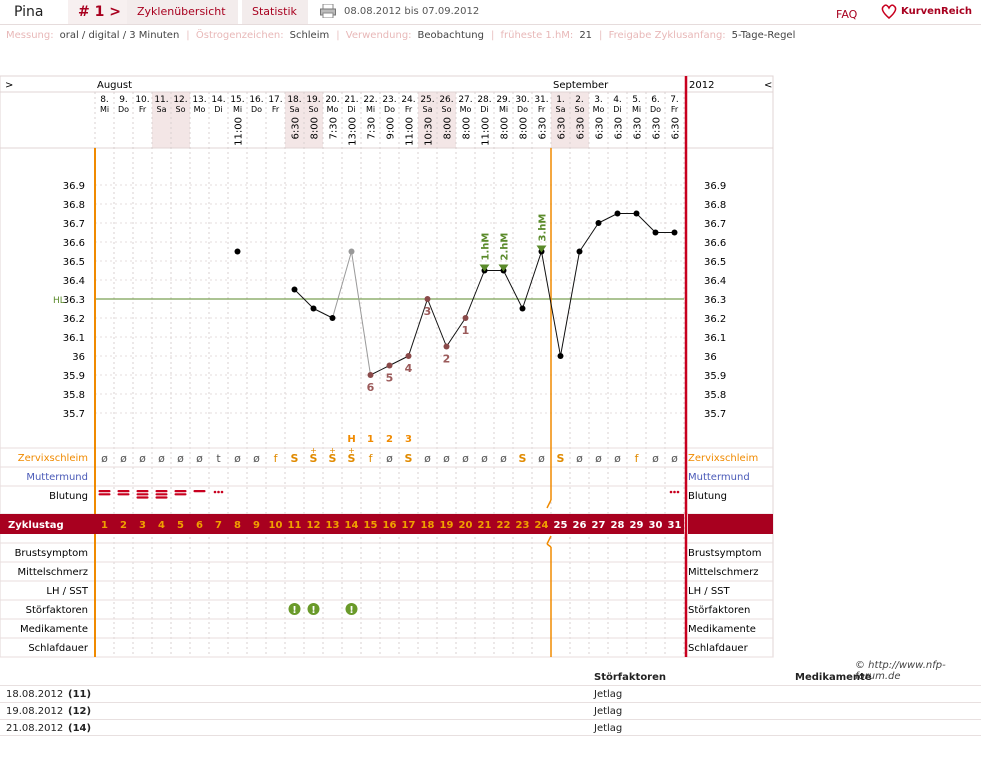  I want to click on row-label-bottom: Brustsymptom, so click(51, 553).